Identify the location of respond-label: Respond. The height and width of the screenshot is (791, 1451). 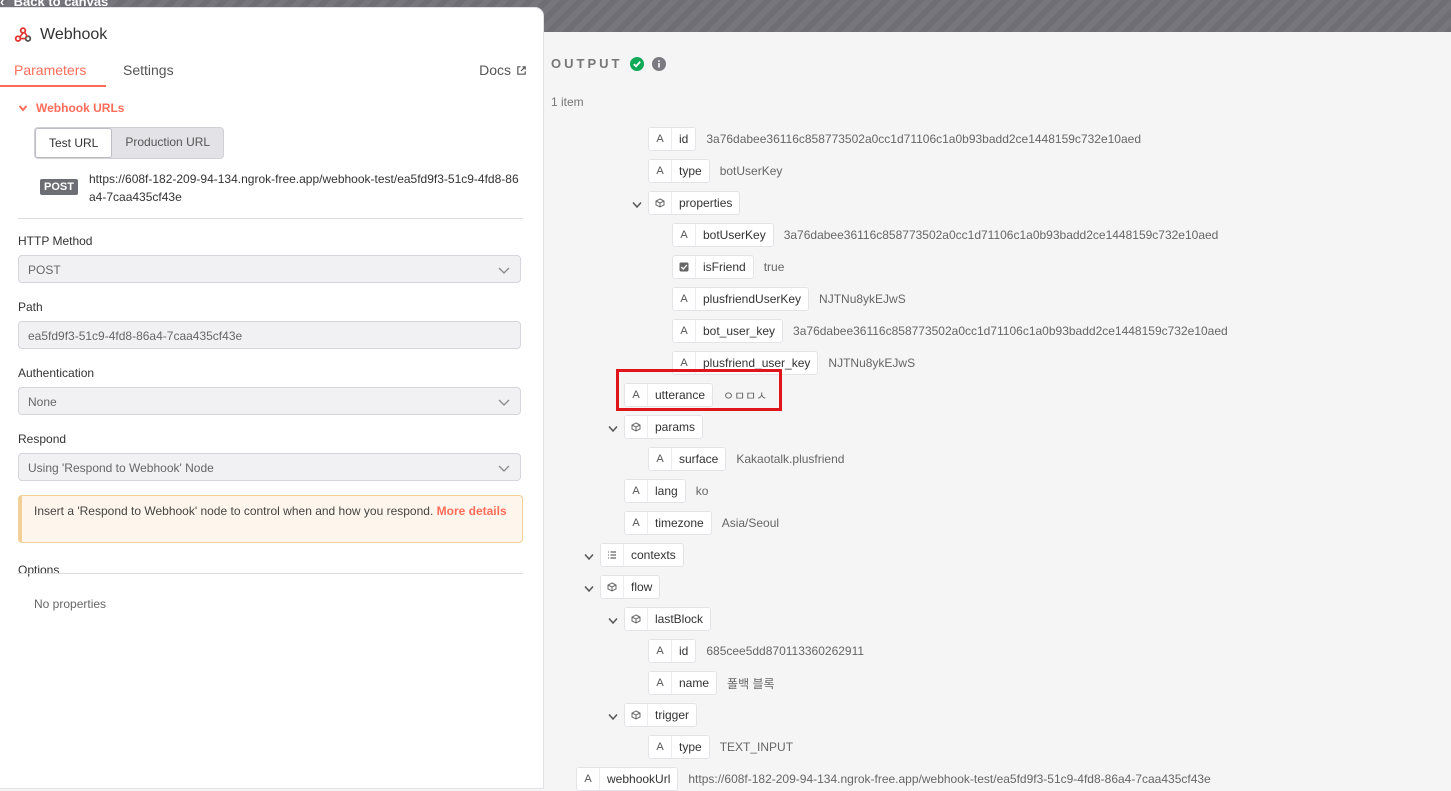
(42, 439).